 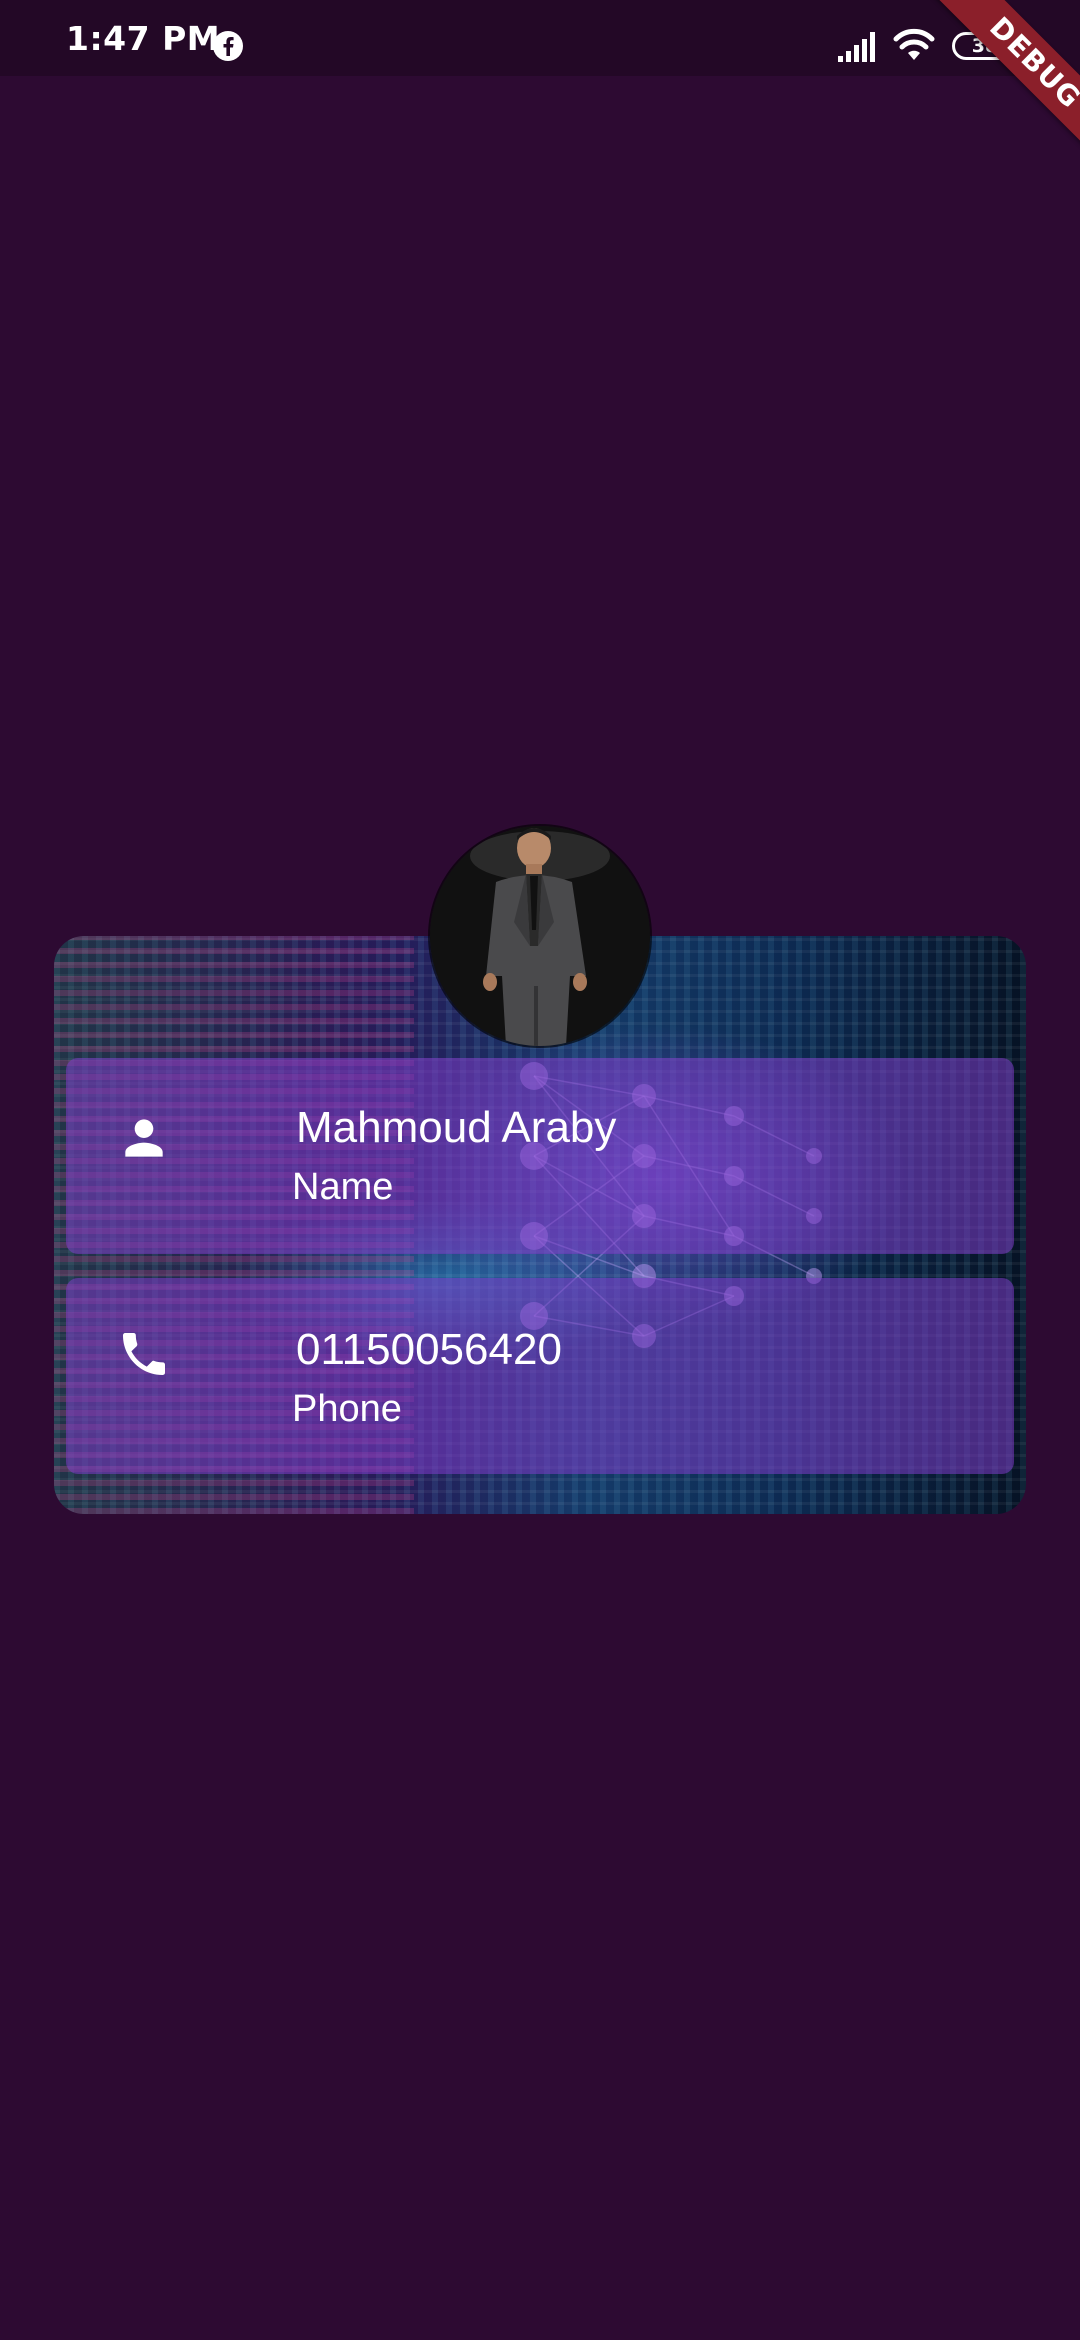 I want to click on avatar-photo, so click(x=540, y=936).